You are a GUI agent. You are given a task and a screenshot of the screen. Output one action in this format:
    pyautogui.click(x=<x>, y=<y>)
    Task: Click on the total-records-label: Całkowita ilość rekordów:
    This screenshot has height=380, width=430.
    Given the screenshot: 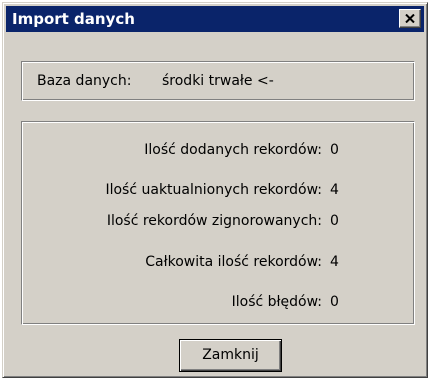 What is the action you would take?
    pyautogui.click(x=233, y=262)
    